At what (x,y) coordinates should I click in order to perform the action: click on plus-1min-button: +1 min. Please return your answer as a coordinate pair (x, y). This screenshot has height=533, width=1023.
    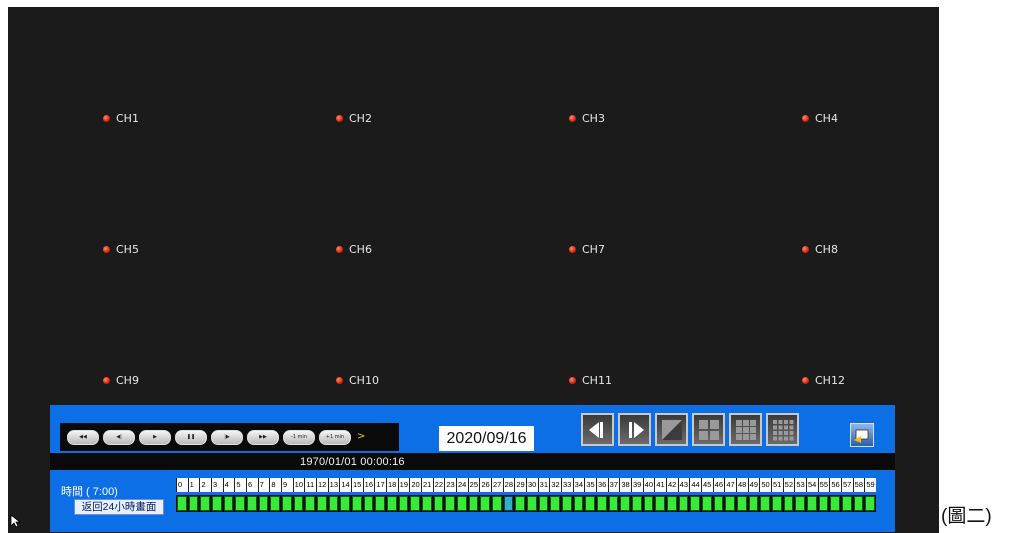
    Looking at the image, I should click on (335, 437).